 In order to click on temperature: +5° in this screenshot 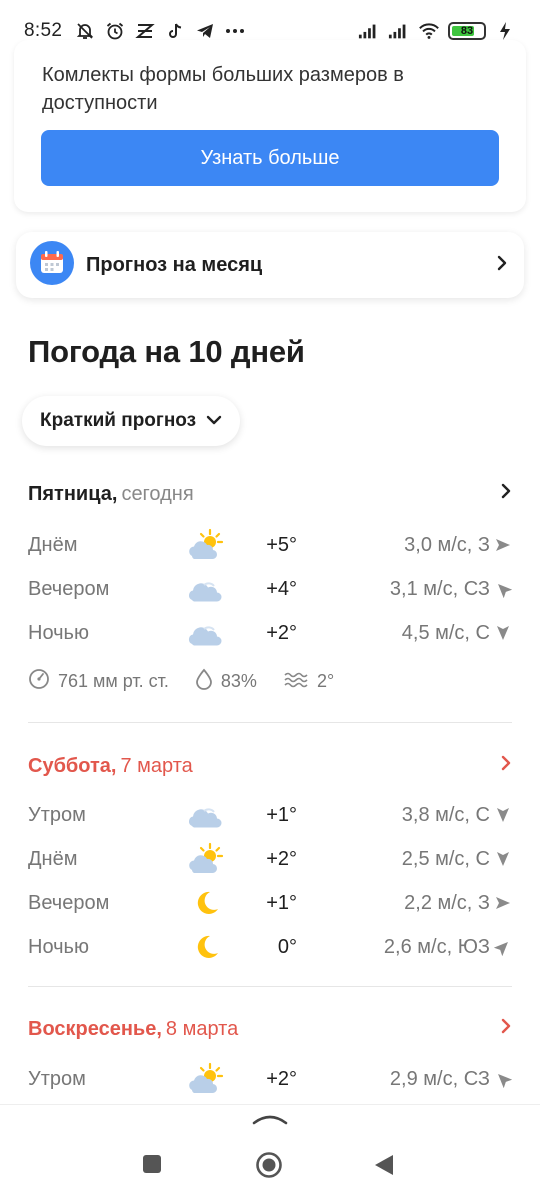, I will do `click(281, 545)`.